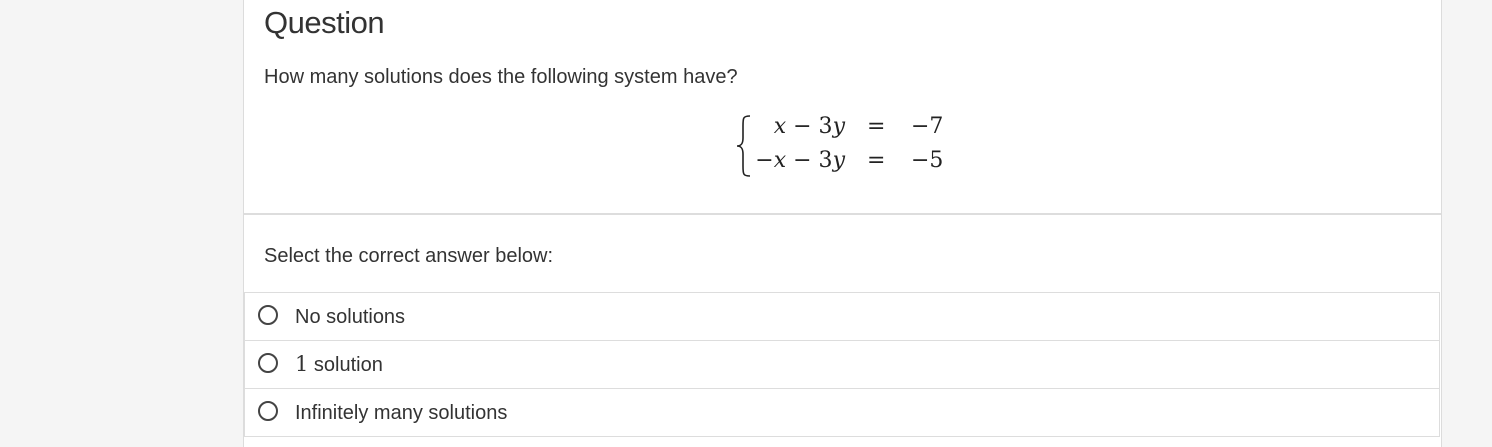 The image size is (1492, 447). I want to click on question-title: Question, so click(324, 22).